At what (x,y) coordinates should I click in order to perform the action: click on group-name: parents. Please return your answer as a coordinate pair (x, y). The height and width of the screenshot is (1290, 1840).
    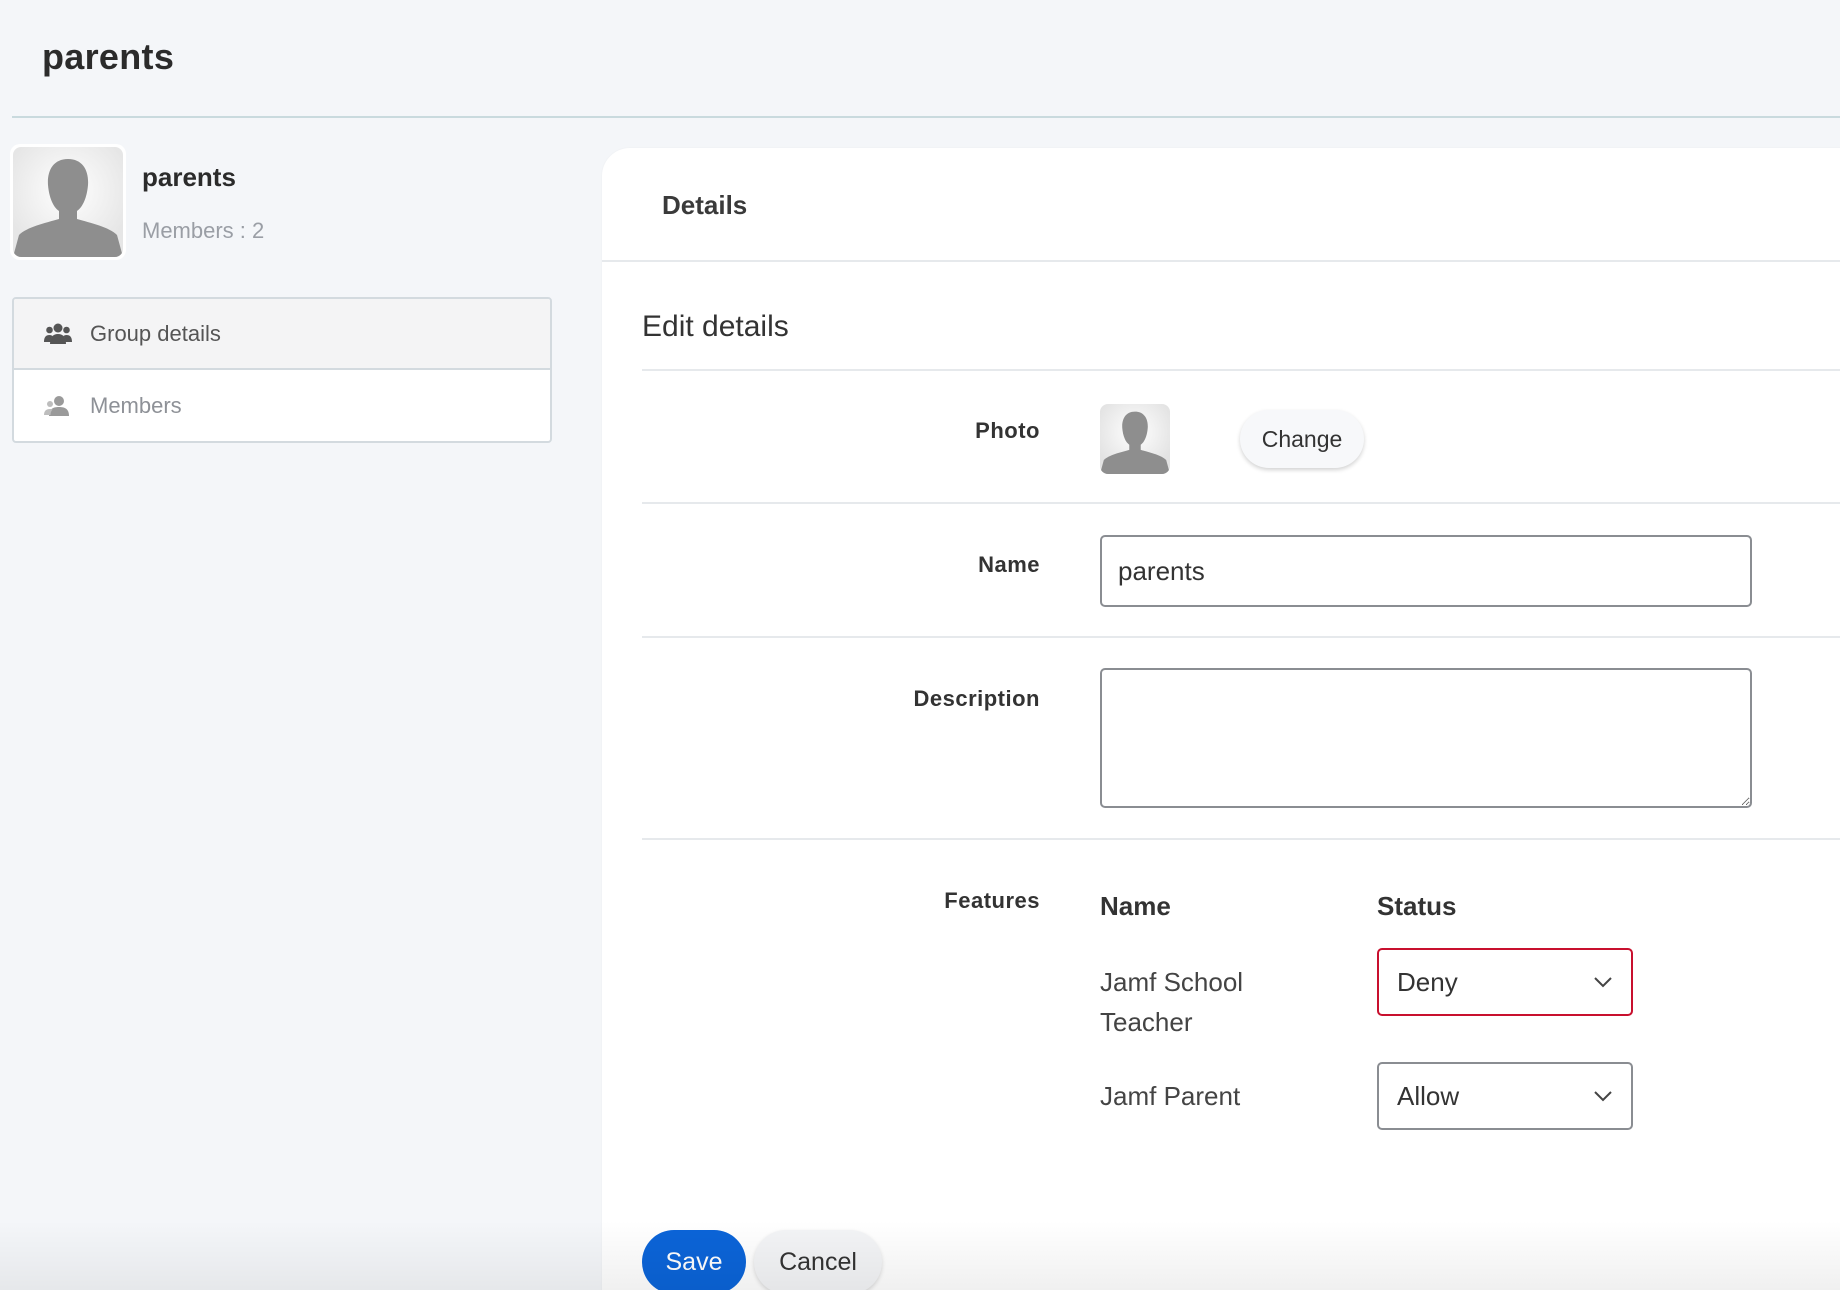
    Looking at the image, I should click on (189, 177).